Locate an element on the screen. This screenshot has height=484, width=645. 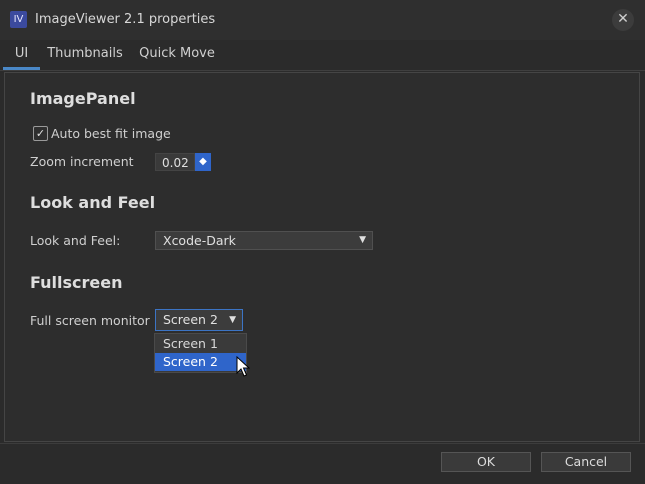
spinner-arrows-icon: ◆ is located at coordinates (203, 161).